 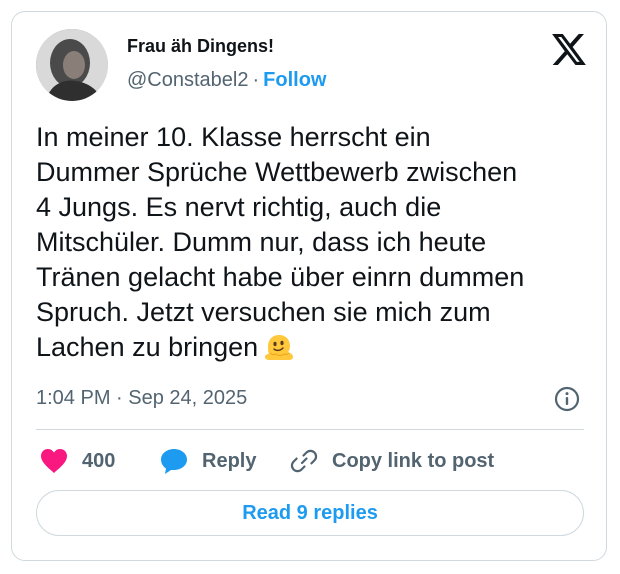 I want to click on read-replies-label: Read 9 replies, so click(x=310, y=512).